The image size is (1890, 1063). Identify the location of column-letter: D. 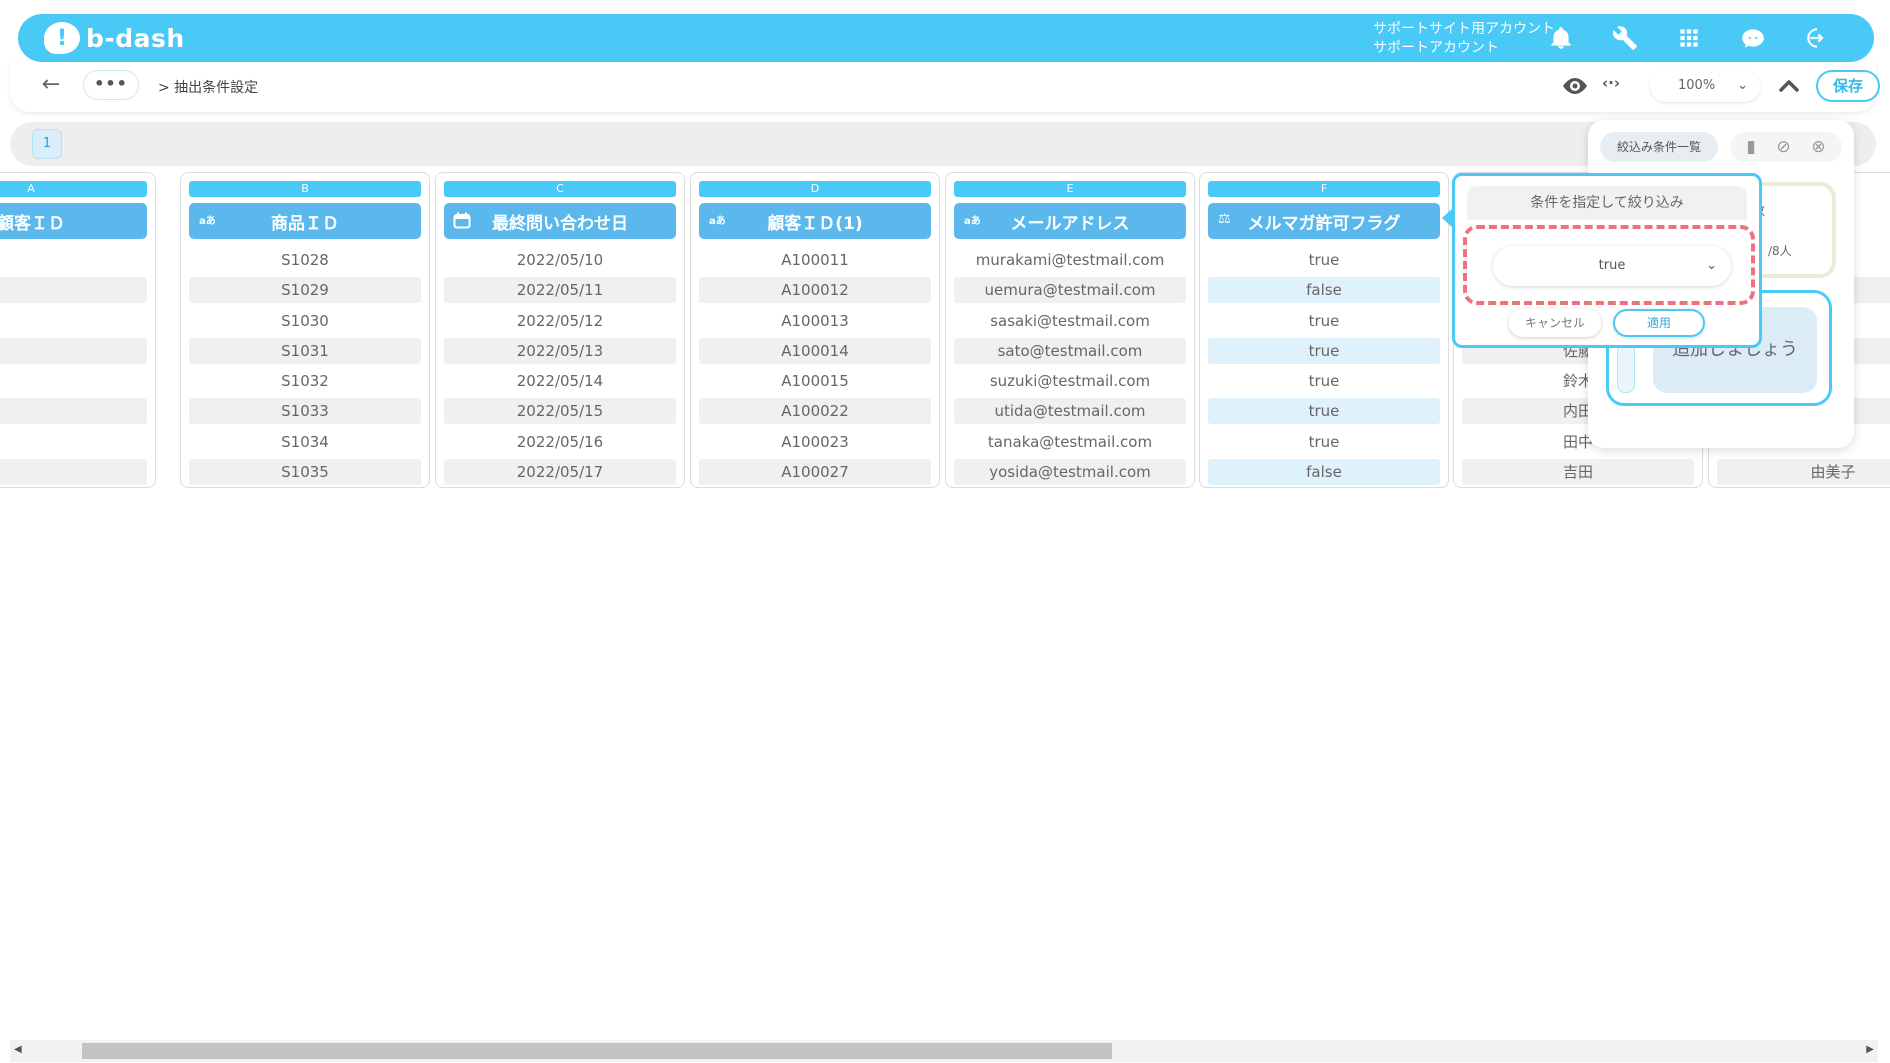
(815, 189).